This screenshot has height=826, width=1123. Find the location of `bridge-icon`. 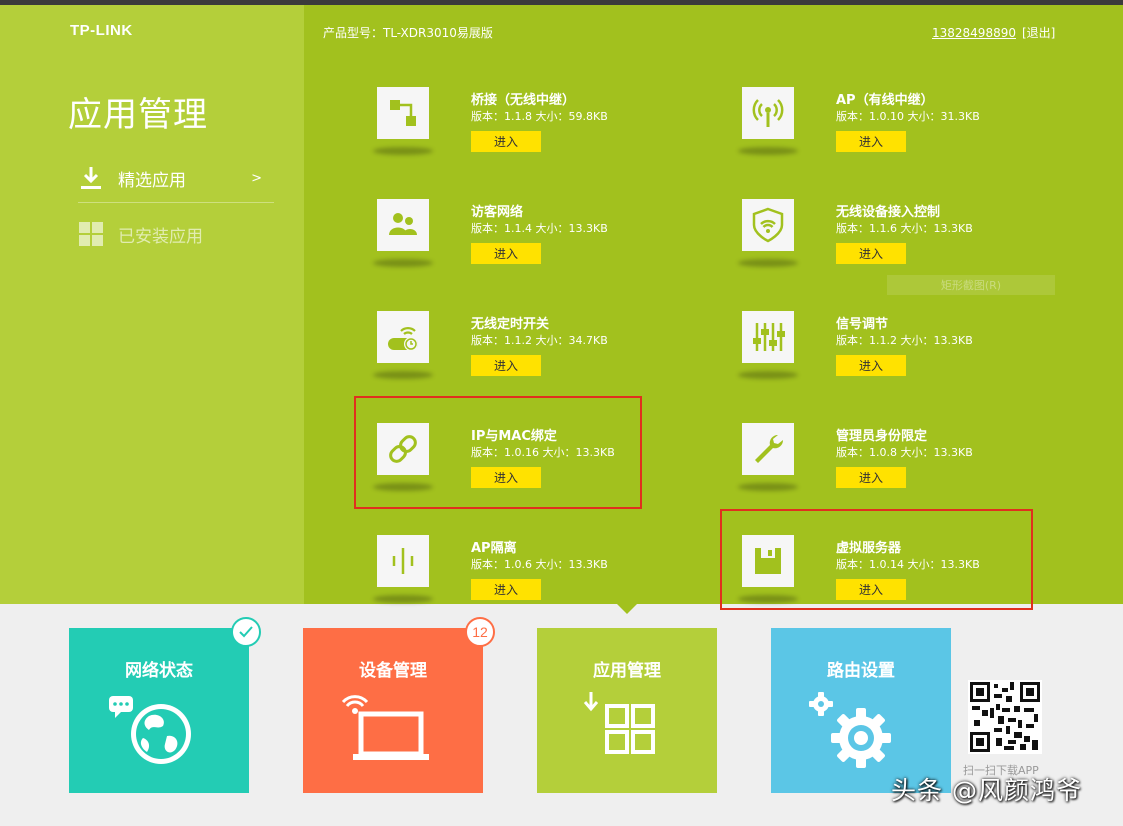

bridge-icon is located at coordinates (403, 113).